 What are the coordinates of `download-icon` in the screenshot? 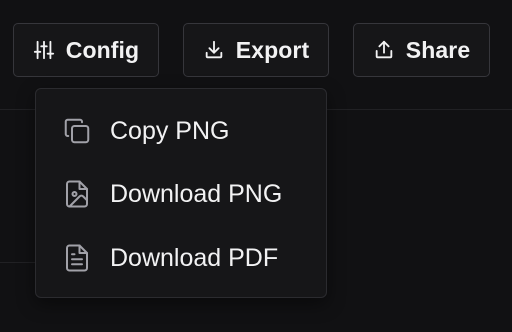 It's located at (214, 50).